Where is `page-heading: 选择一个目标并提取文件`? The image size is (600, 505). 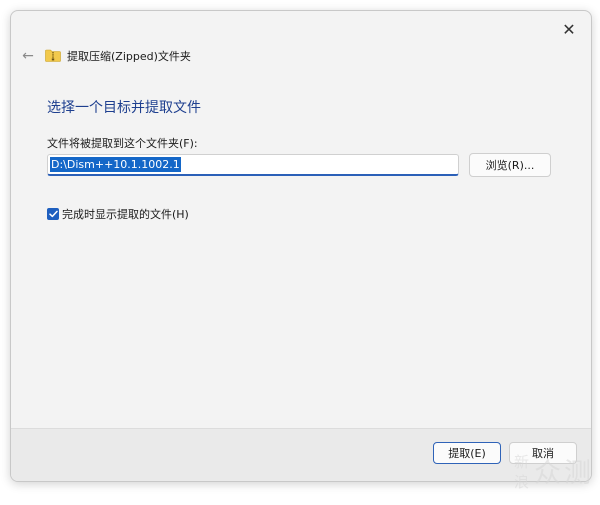
page-heading: 选择一个目标并提取文件 is located at coordinates (124, 108).